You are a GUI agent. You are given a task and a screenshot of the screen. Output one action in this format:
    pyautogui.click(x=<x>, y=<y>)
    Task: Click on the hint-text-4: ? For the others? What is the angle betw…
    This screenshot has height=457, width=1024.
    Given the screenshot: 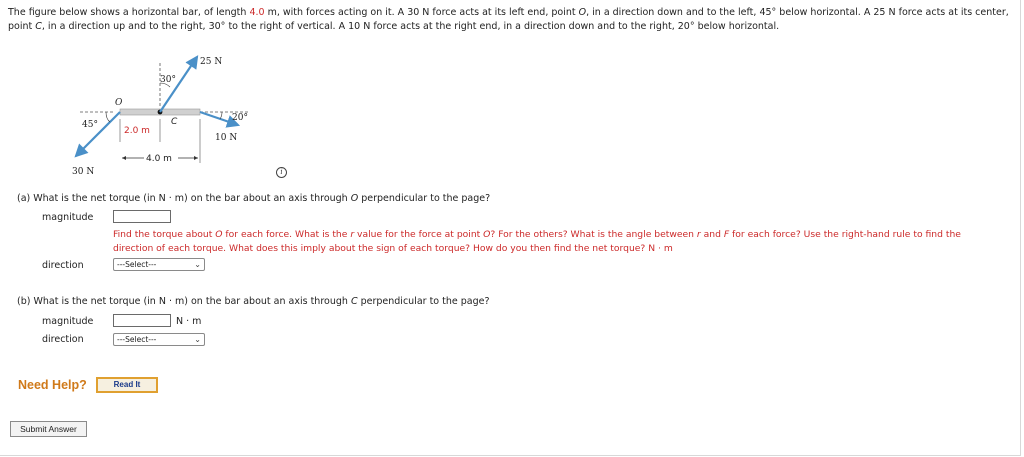 What is the action you would take?
    pyautogui.click(x=593, y=234)
    